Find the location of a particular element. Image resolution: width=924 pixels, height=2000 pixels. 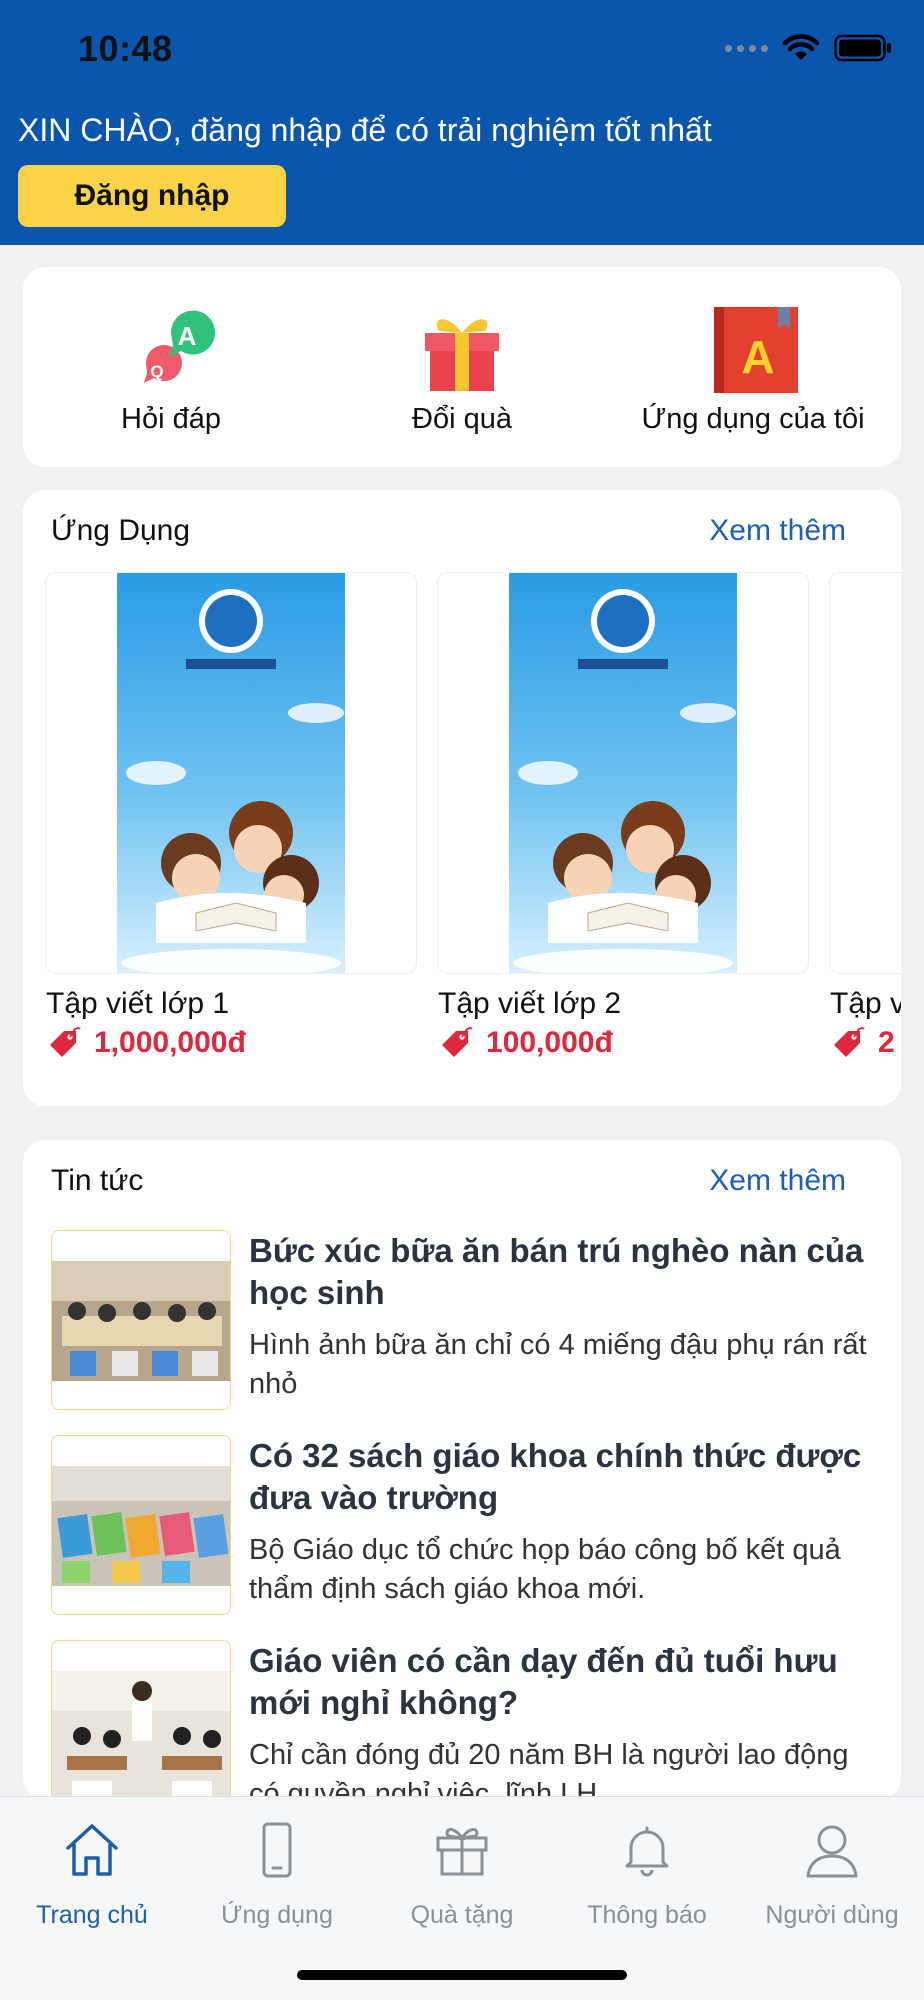

battery-icon is located at coordinates (862, 48).